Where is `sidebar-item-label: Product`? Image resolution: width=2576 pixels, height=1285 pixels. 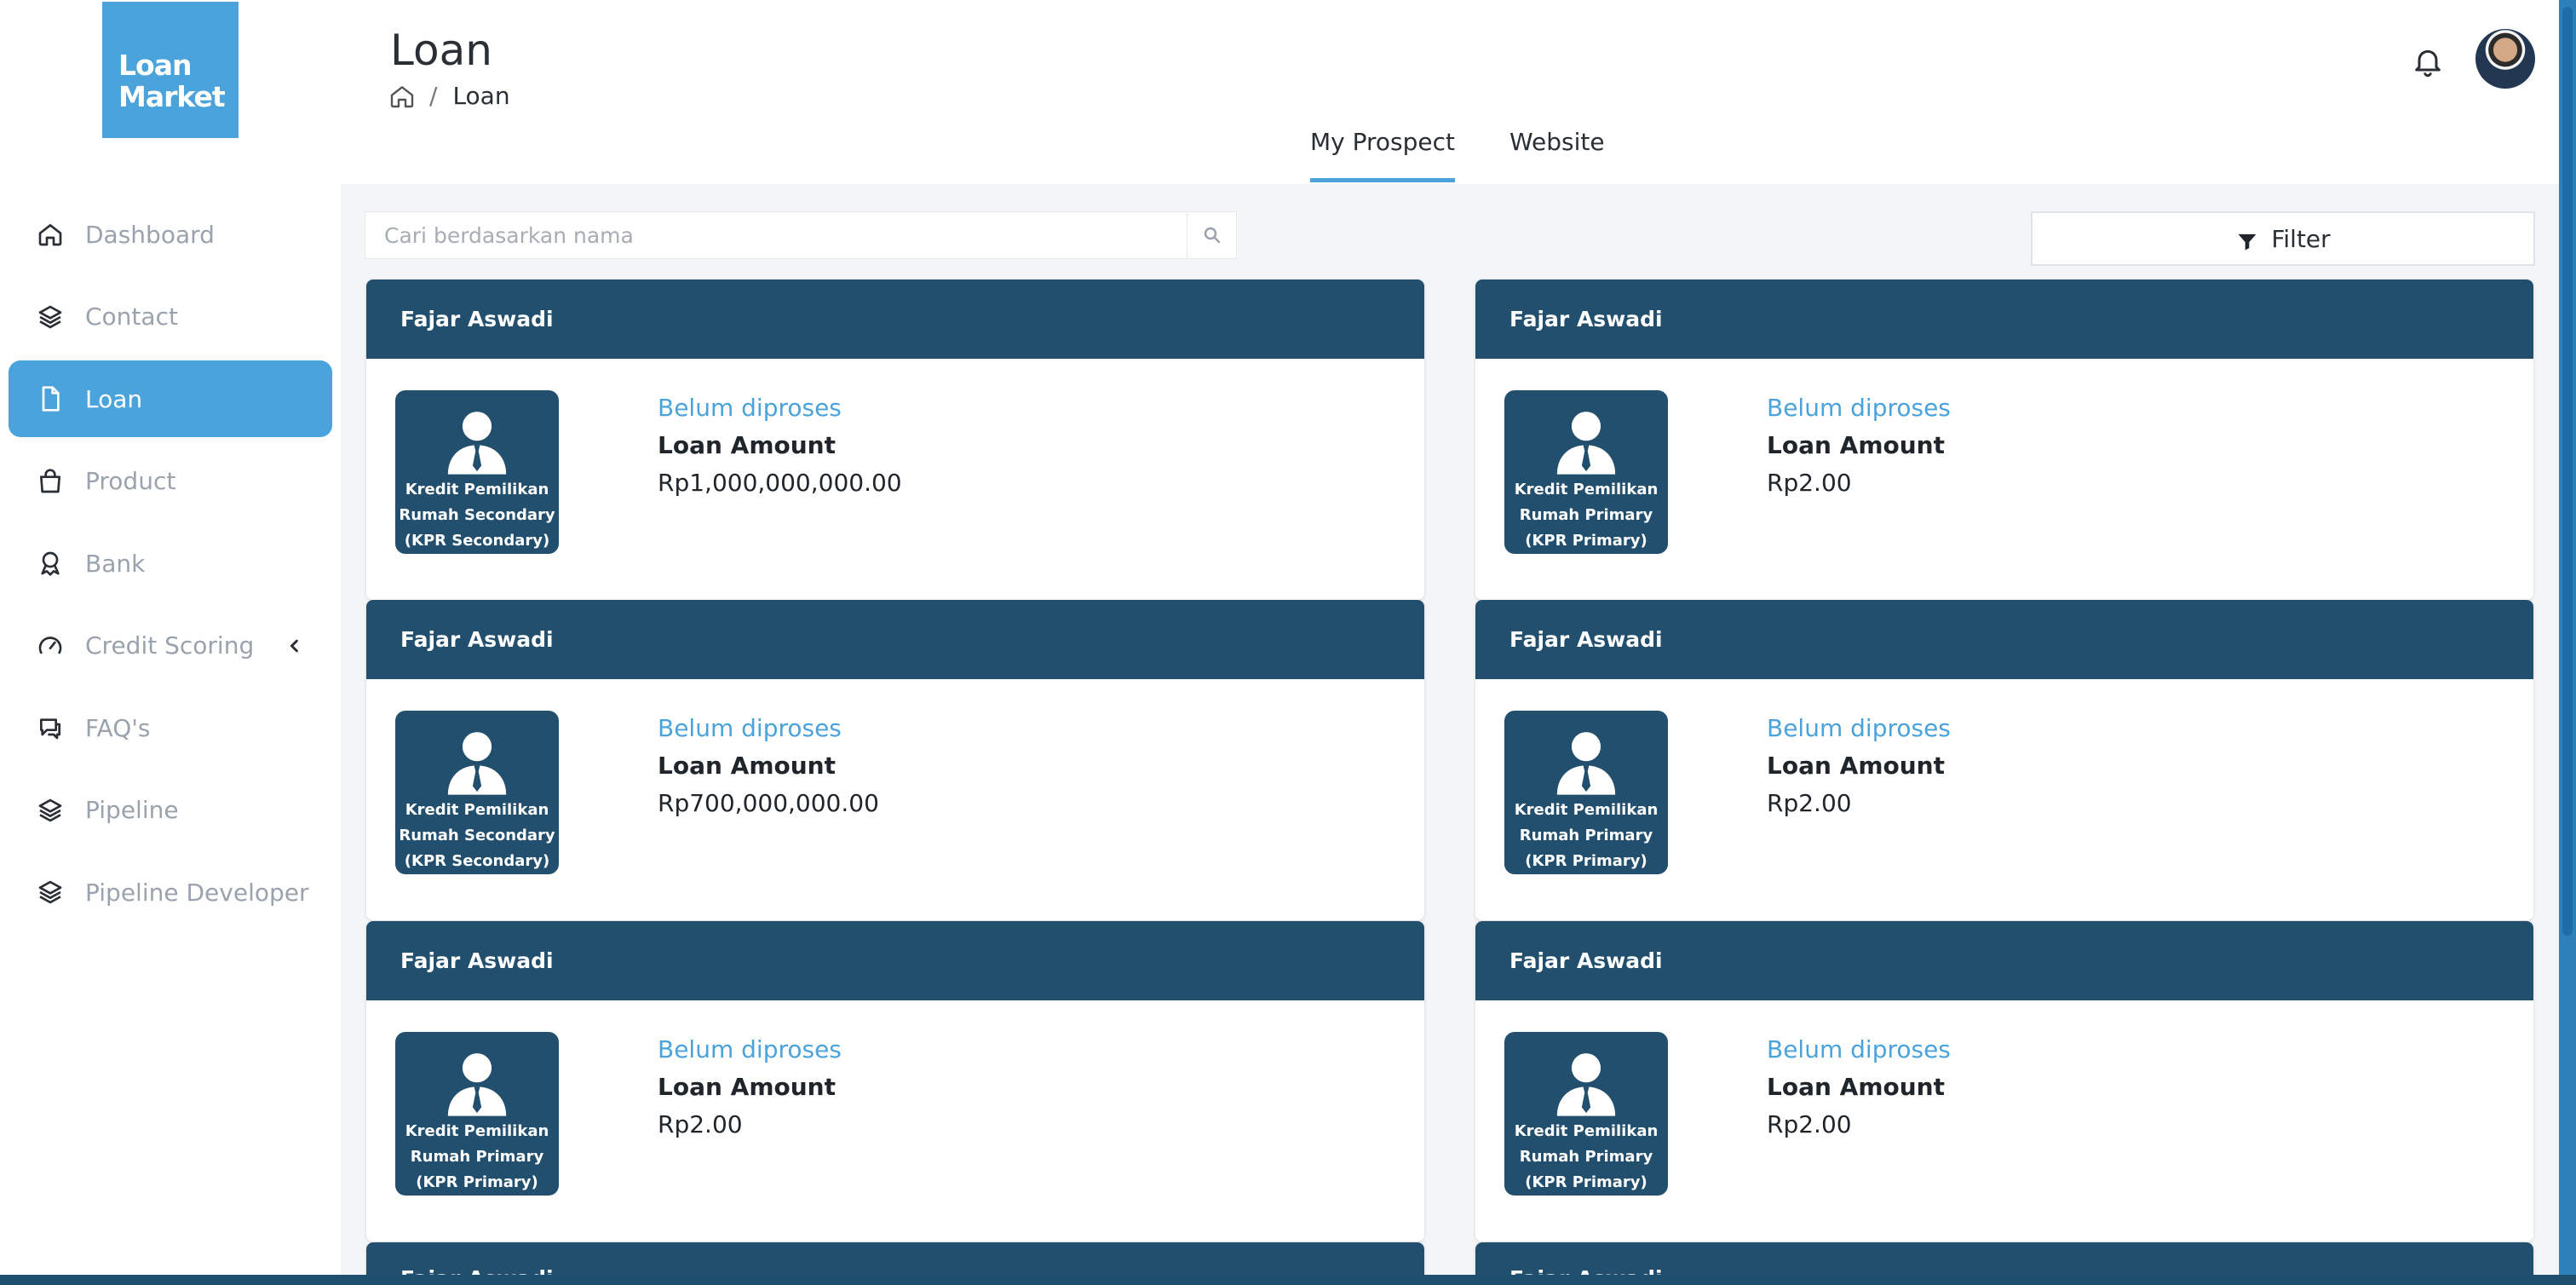
sidebar-item-label: Product is located at coordinates (131, 481).